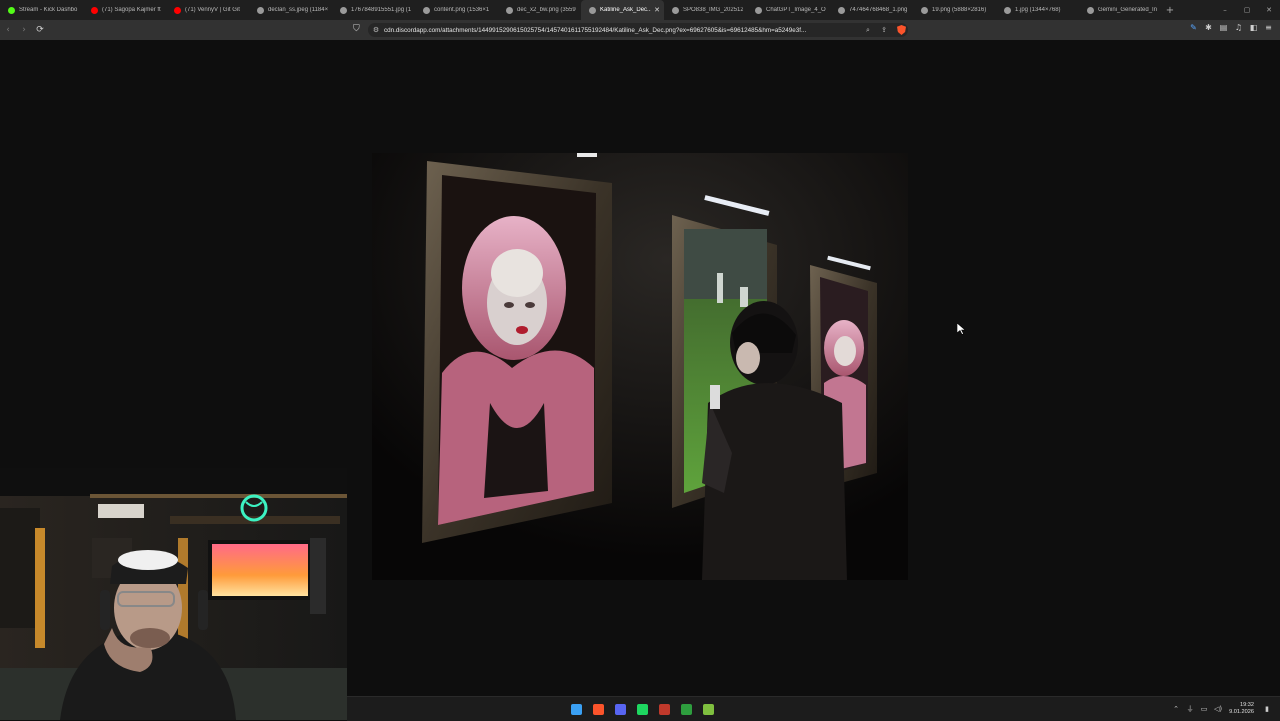 This screenshot has height=721, width=1280. I want to click on kick-icon, so click(11, 10).